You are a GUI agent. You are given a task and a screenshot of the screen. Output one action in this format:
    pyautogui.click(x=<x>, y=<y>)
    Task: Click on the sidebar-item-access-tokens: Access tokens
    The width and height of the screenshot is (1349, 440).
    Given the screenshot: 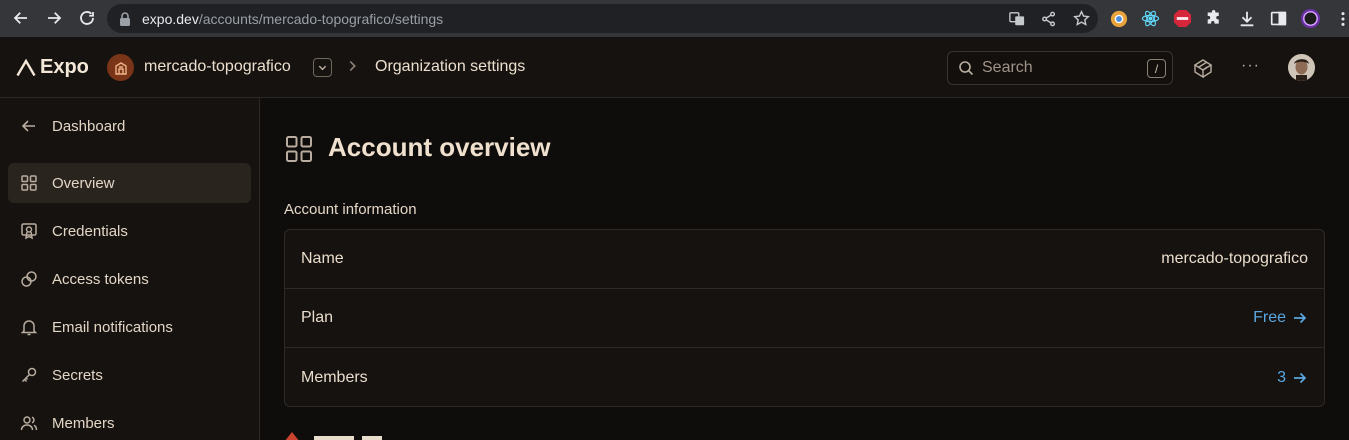 What is the action you would take?
    pyautogui.click(x=129, y=279)
    